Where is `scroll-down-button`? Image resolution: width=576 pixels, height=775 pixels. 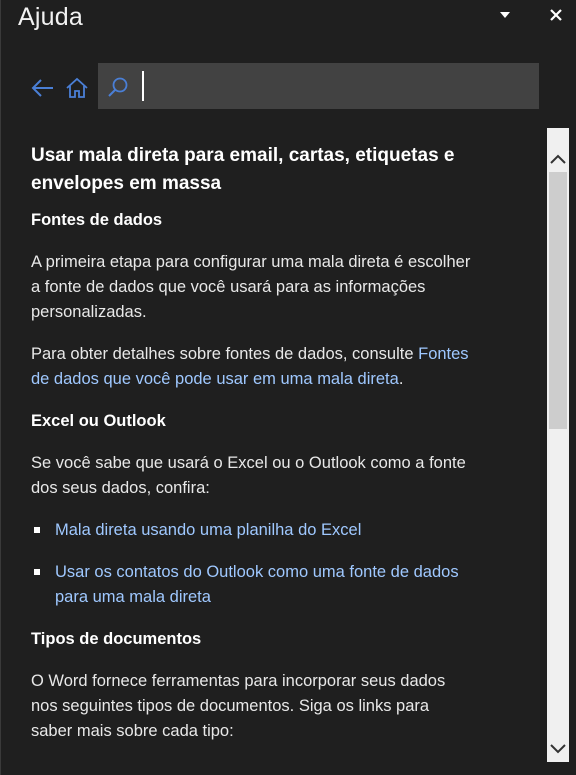 scroll-down-button is located at coordinates (558, 749).